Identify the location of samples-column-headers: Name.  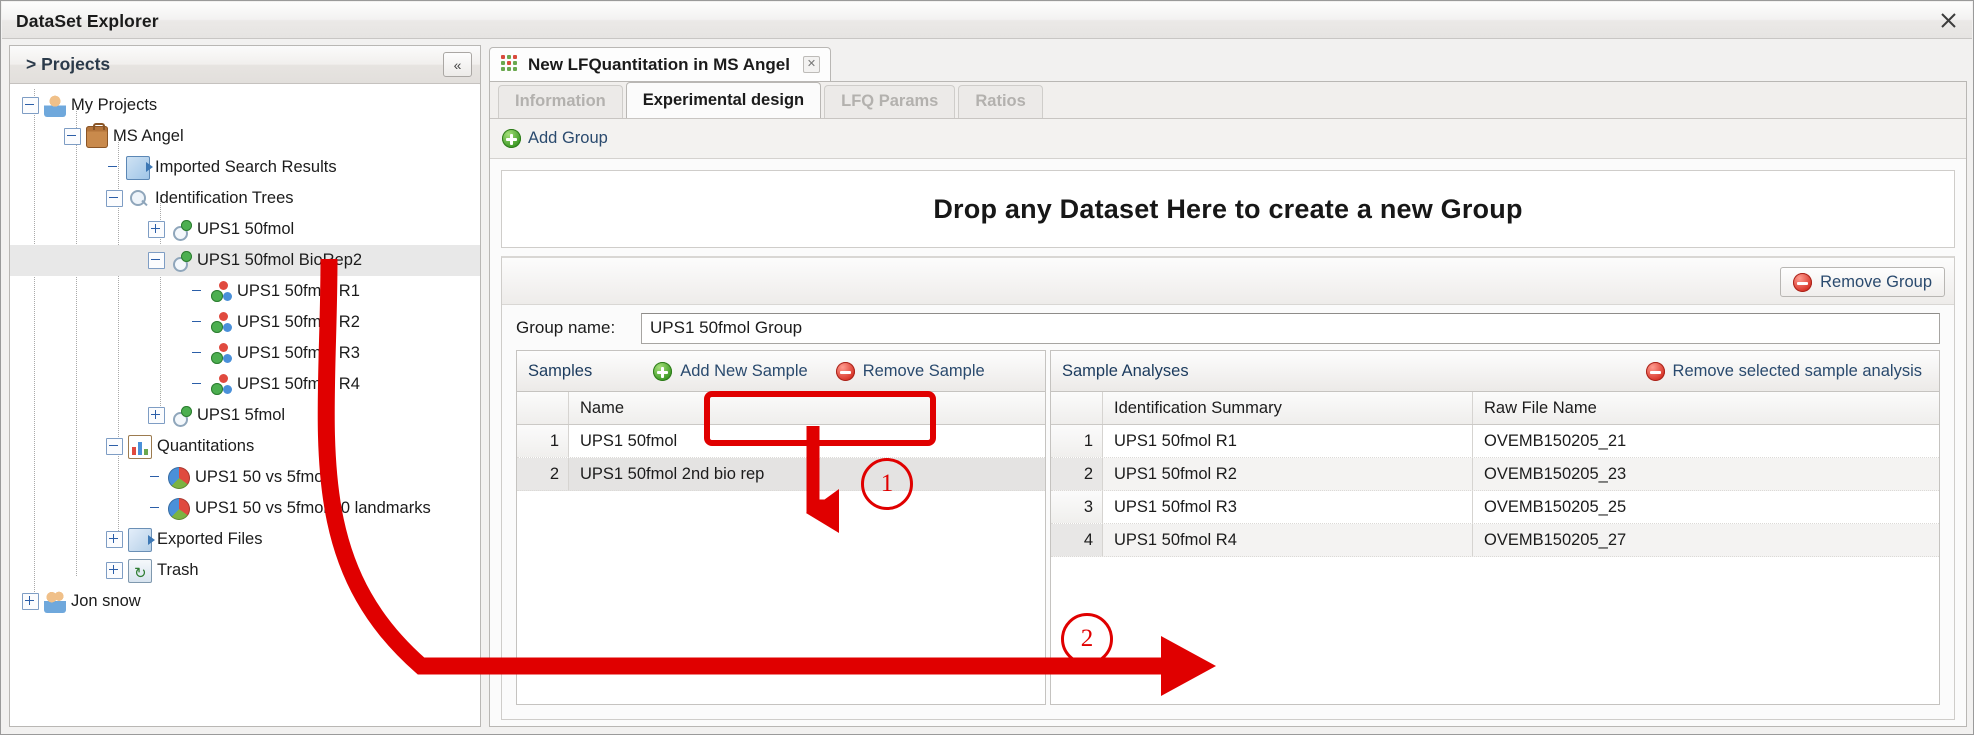
(781, 408).